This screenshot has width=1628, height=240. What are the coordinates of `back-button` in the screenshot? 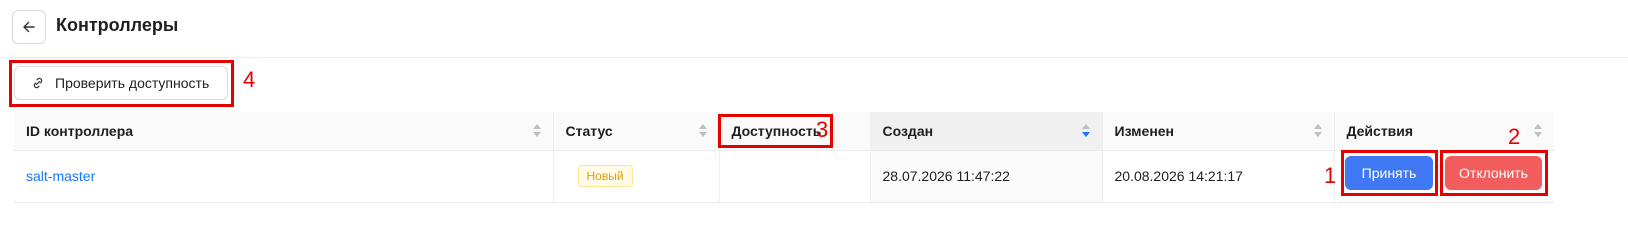 It's located at (29, 27).